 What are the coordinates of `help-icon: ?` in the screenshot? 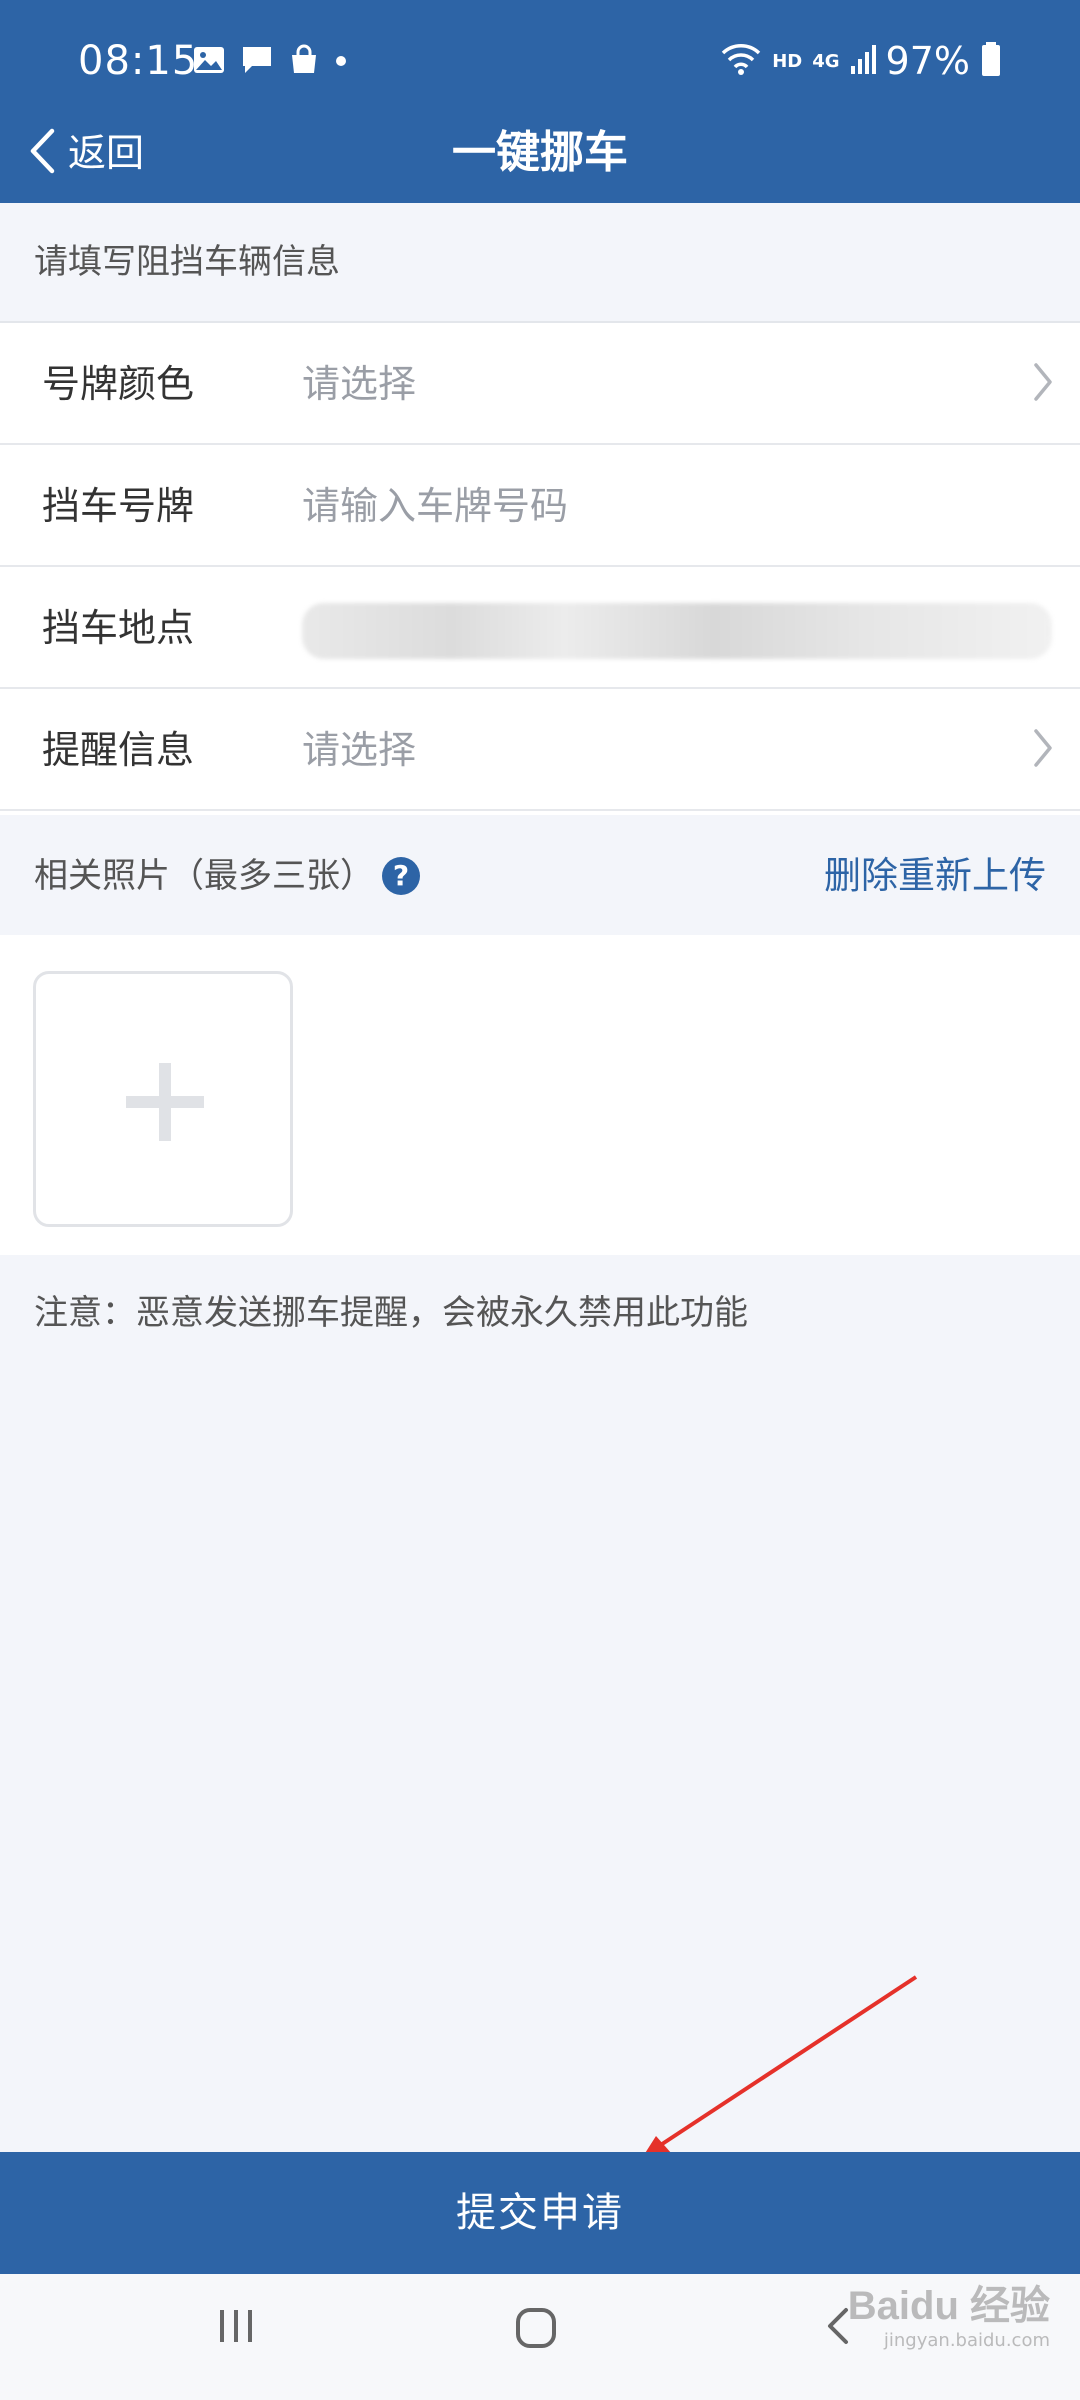 It's located at (401, 876).